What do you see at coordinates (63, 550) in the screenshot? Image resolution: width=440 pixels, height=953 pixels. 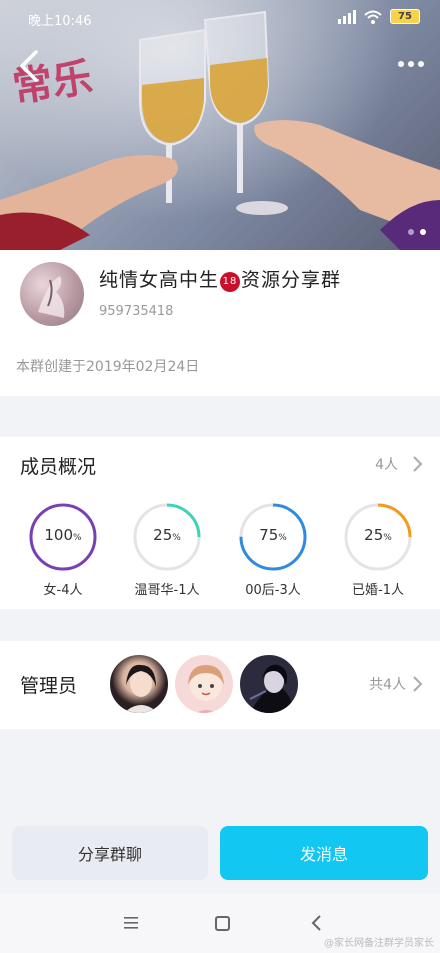 I see `stat-female: 100% 女-4人` at bounding box center [63, 550].